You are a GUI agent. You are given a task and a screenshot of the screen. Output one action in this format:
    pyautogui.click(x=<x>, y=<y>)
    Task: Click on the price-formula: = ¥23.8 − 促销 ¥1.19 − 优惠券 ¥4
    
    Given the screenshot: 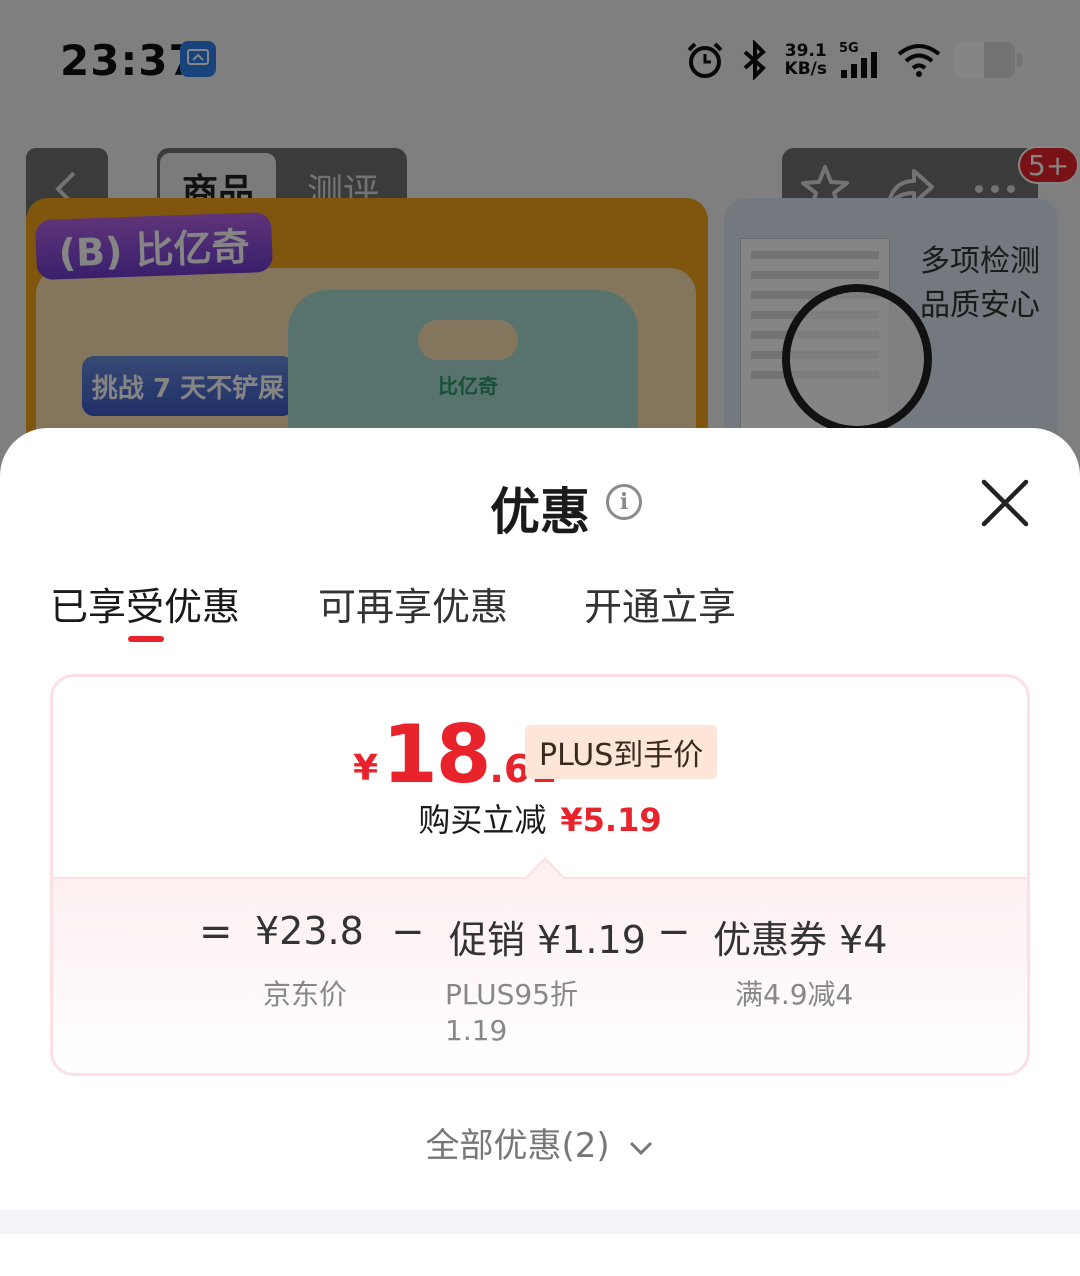 What is the action you would take?
    pyautogui.click(x=540, y=939)
    